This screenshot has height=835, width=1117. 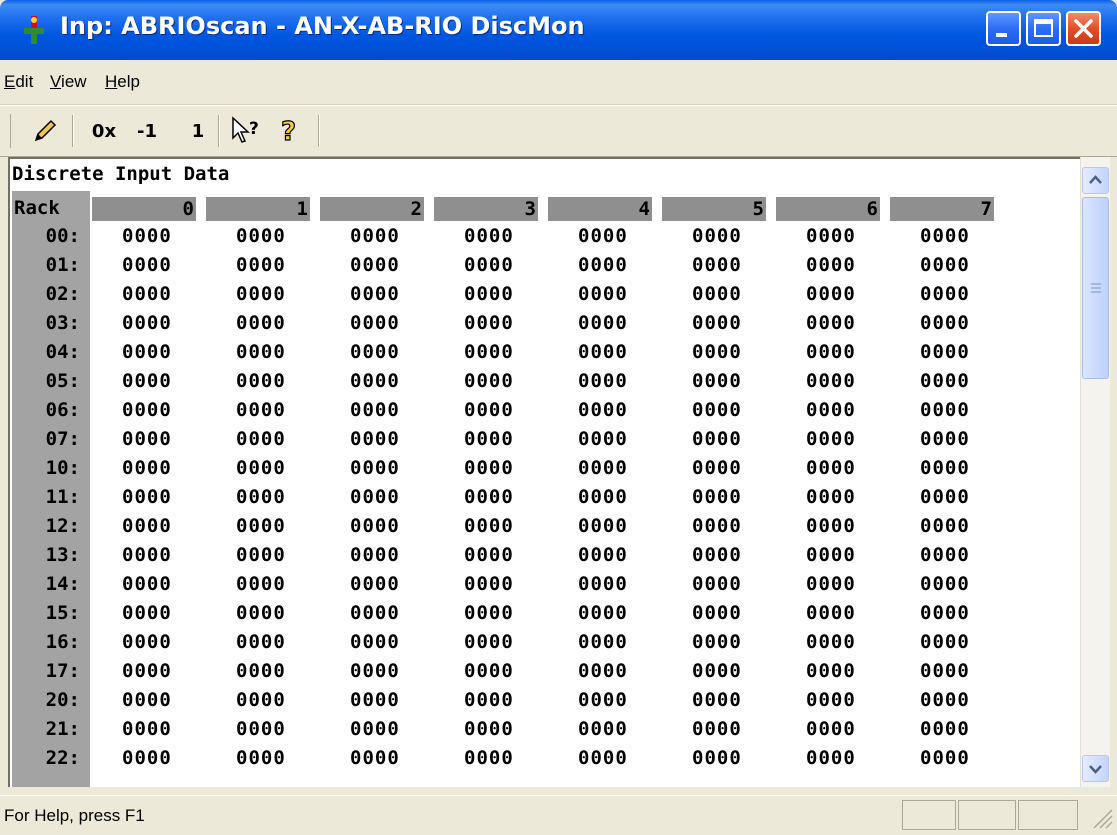 I want to click on rack-label: 02:, so click(x=62, y=294).